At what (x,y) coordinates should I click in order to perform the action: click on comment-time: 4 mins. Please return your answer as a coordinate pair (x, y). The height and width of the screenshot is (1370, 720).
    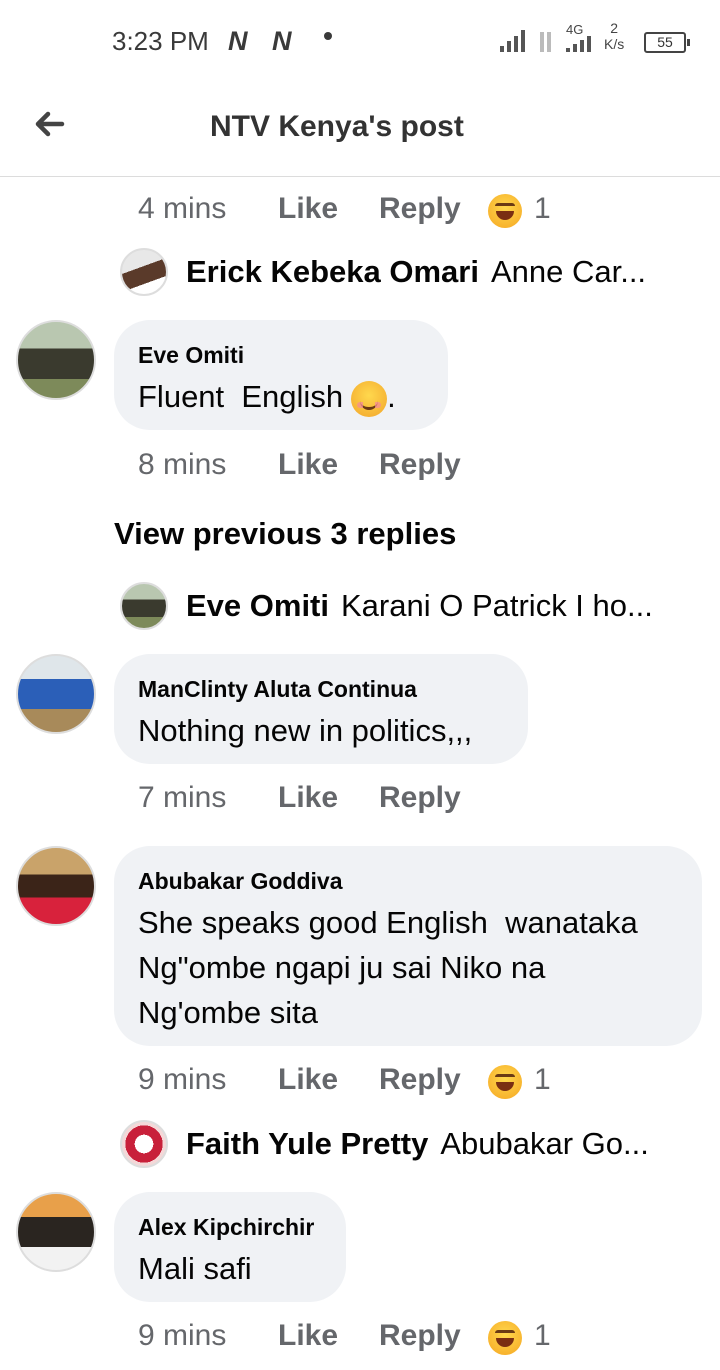
    Looking at the image, I should click on (182, 208).